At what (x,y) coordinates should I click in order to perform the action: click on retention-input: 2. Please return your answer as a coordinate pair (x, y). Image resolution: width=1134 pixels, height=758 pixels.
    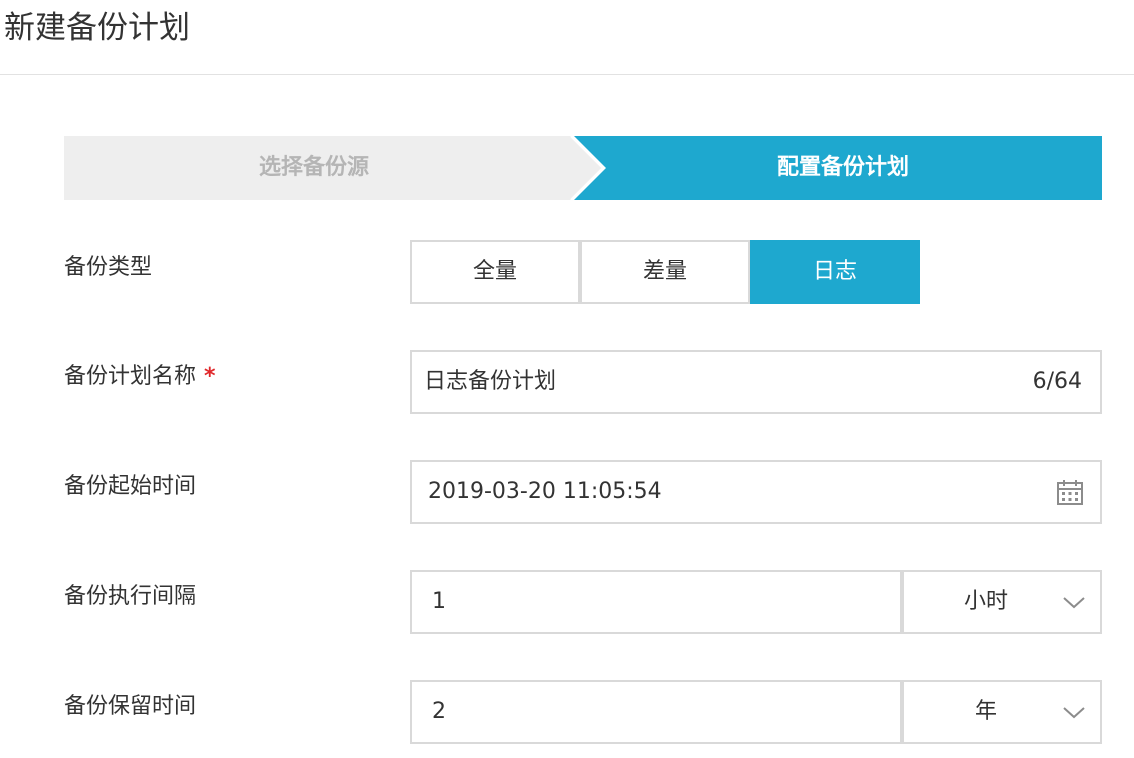
    Looking at the image, I should click on (656, 712).